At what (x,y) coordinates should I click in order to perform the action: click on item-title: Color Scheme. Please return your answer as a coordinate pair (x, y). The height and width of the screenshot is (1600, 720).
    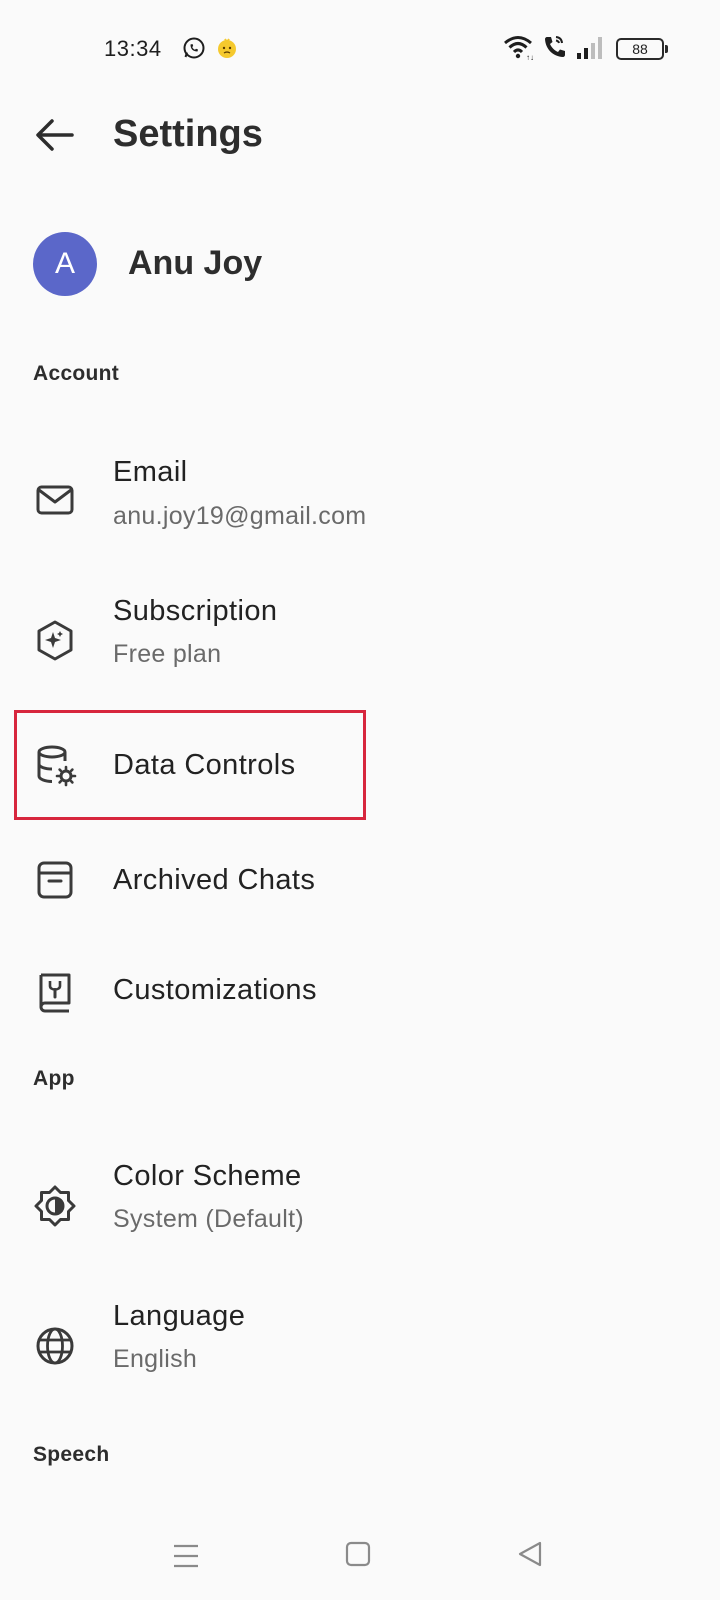
    Looking at the image, I should click on (207, 1176).